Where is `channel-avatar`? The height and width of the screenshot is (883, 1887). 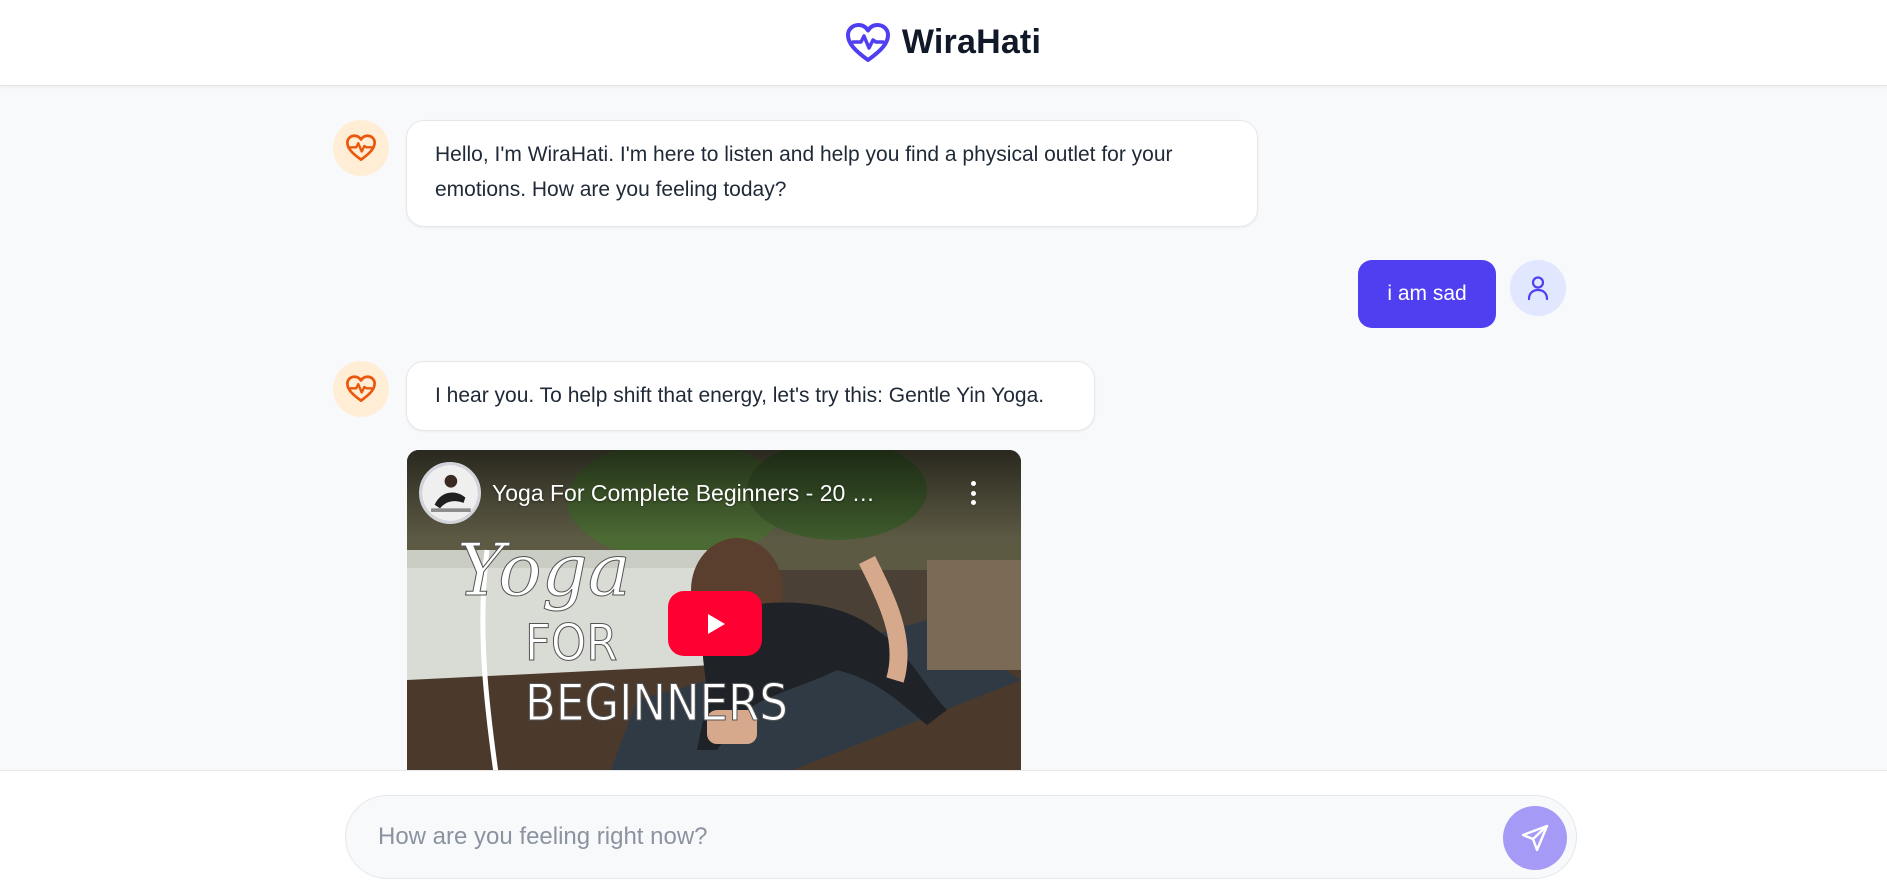
channel-avatar is located at coordinates (450, 493).